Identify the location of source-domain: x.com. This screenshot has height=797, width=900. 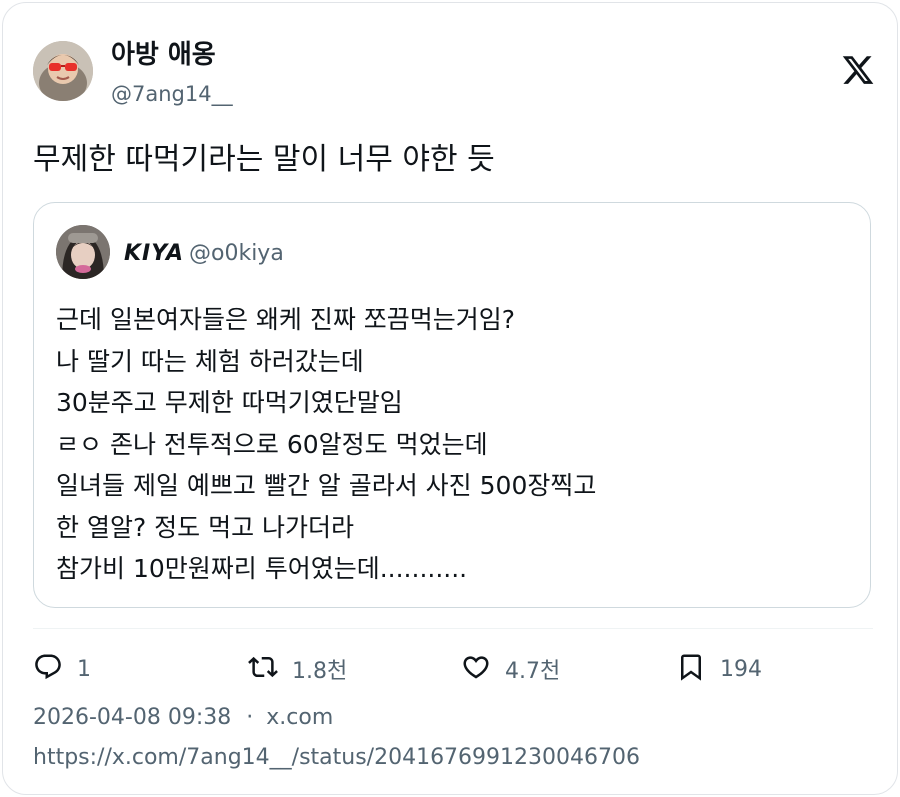
(299, 717).